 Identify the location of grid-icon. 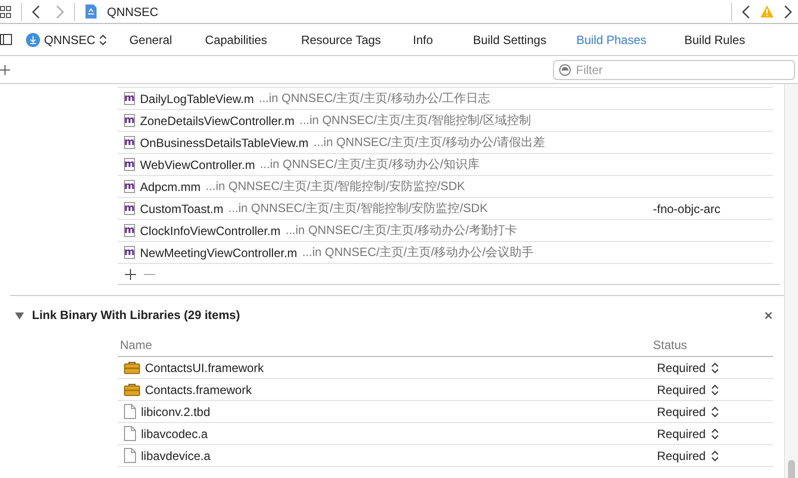
(5, 12).